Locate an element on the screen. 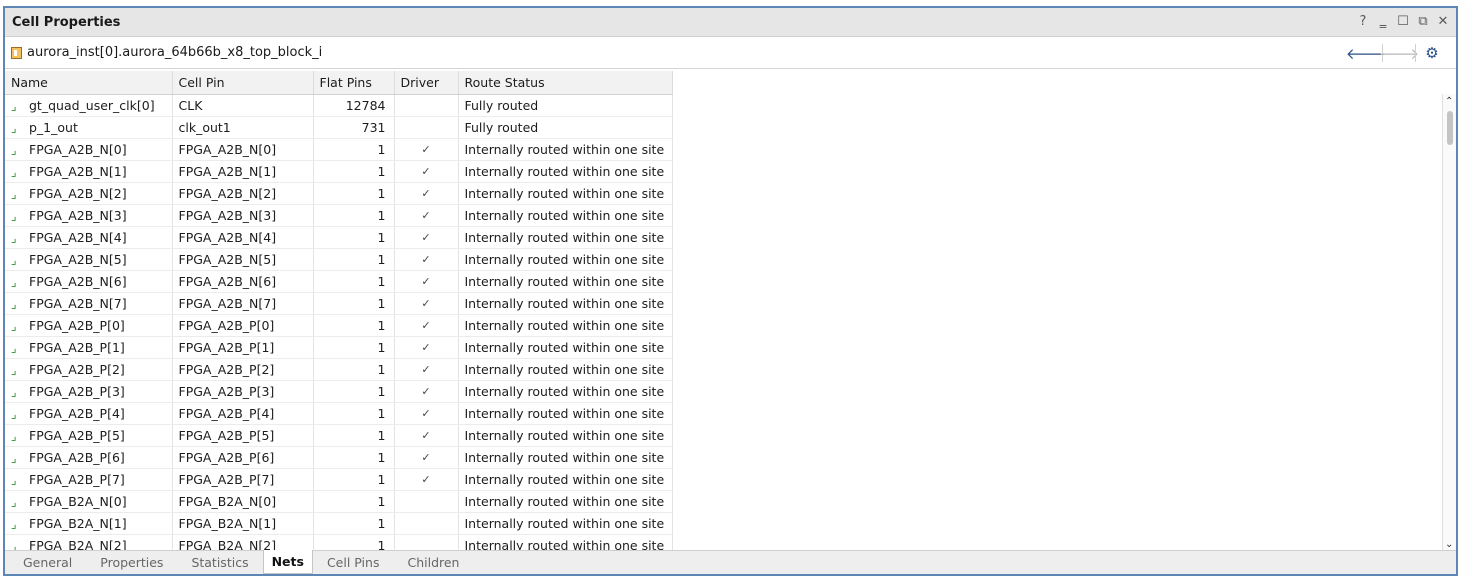 This screenshot has width=1463, height=580. close-icon: ✕ is located at coordinates (1443, 21).